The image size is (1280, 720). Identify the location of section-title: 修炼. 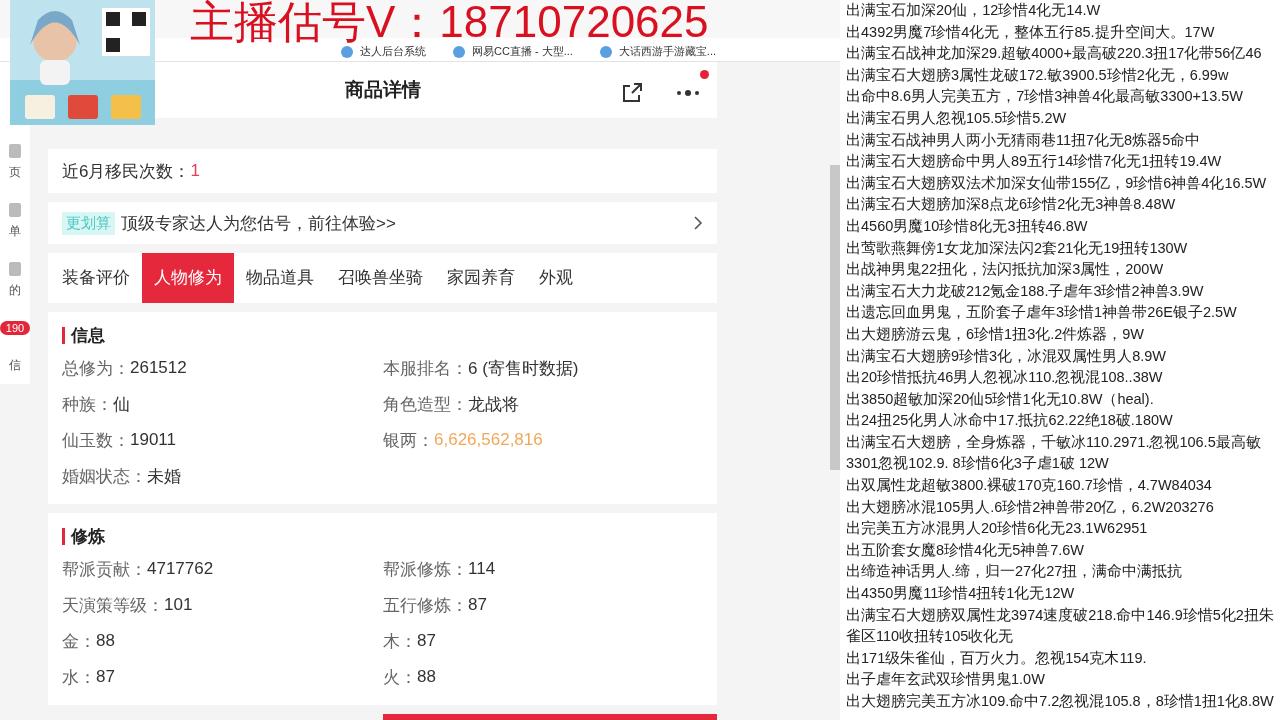
(88, 536).